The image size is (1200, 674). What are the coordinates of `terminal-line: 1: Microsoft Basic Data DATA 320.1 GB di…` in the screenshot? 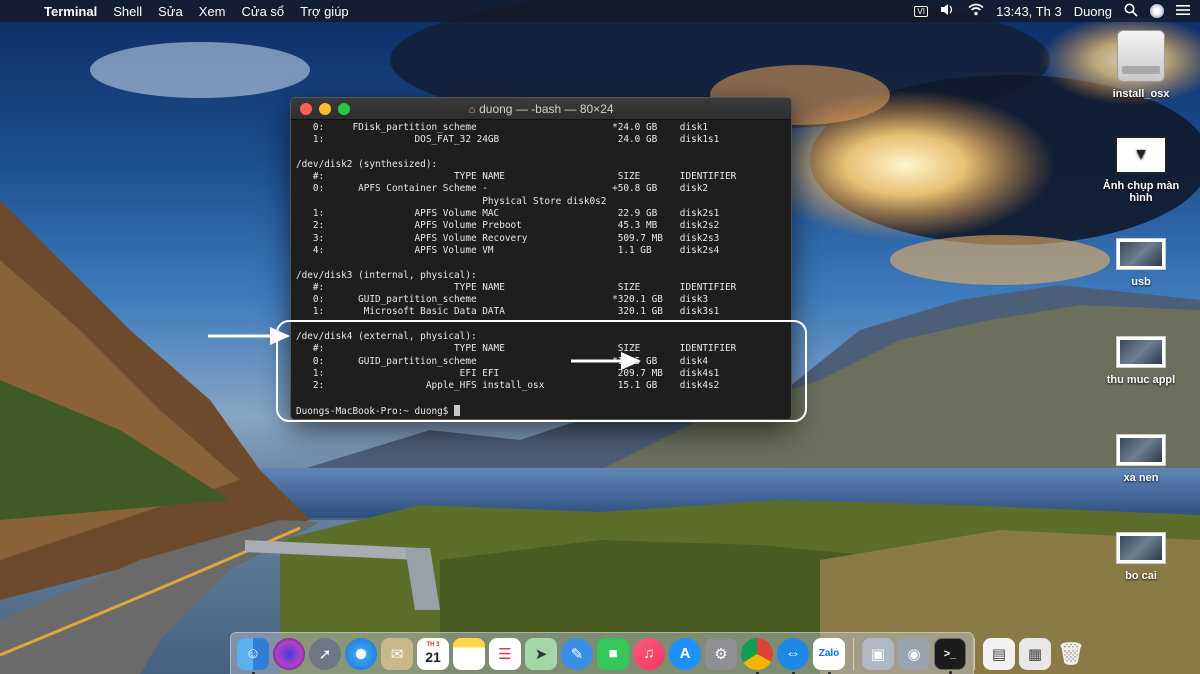 It's located at (508, 312).